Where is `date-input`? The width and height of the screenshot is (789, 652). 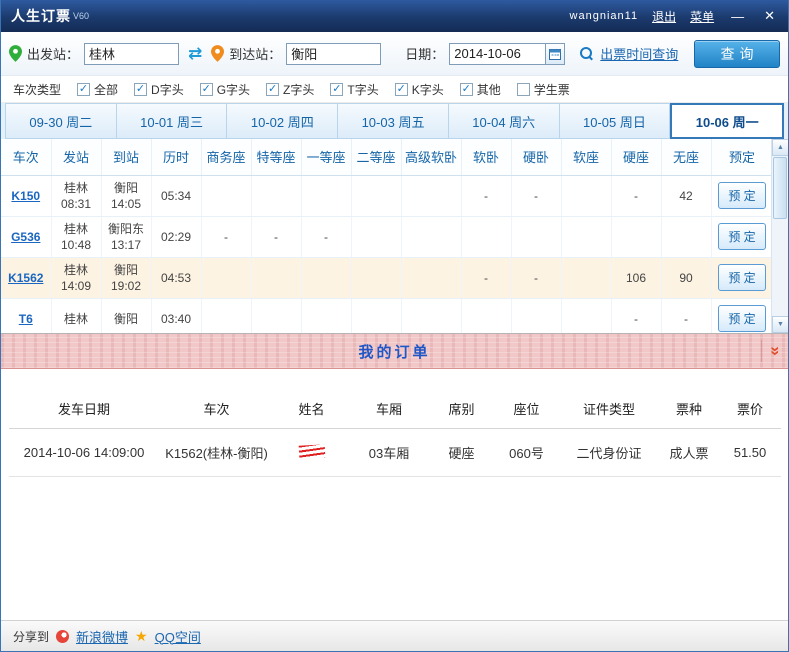
date-input is located at coordinates (497, 53).